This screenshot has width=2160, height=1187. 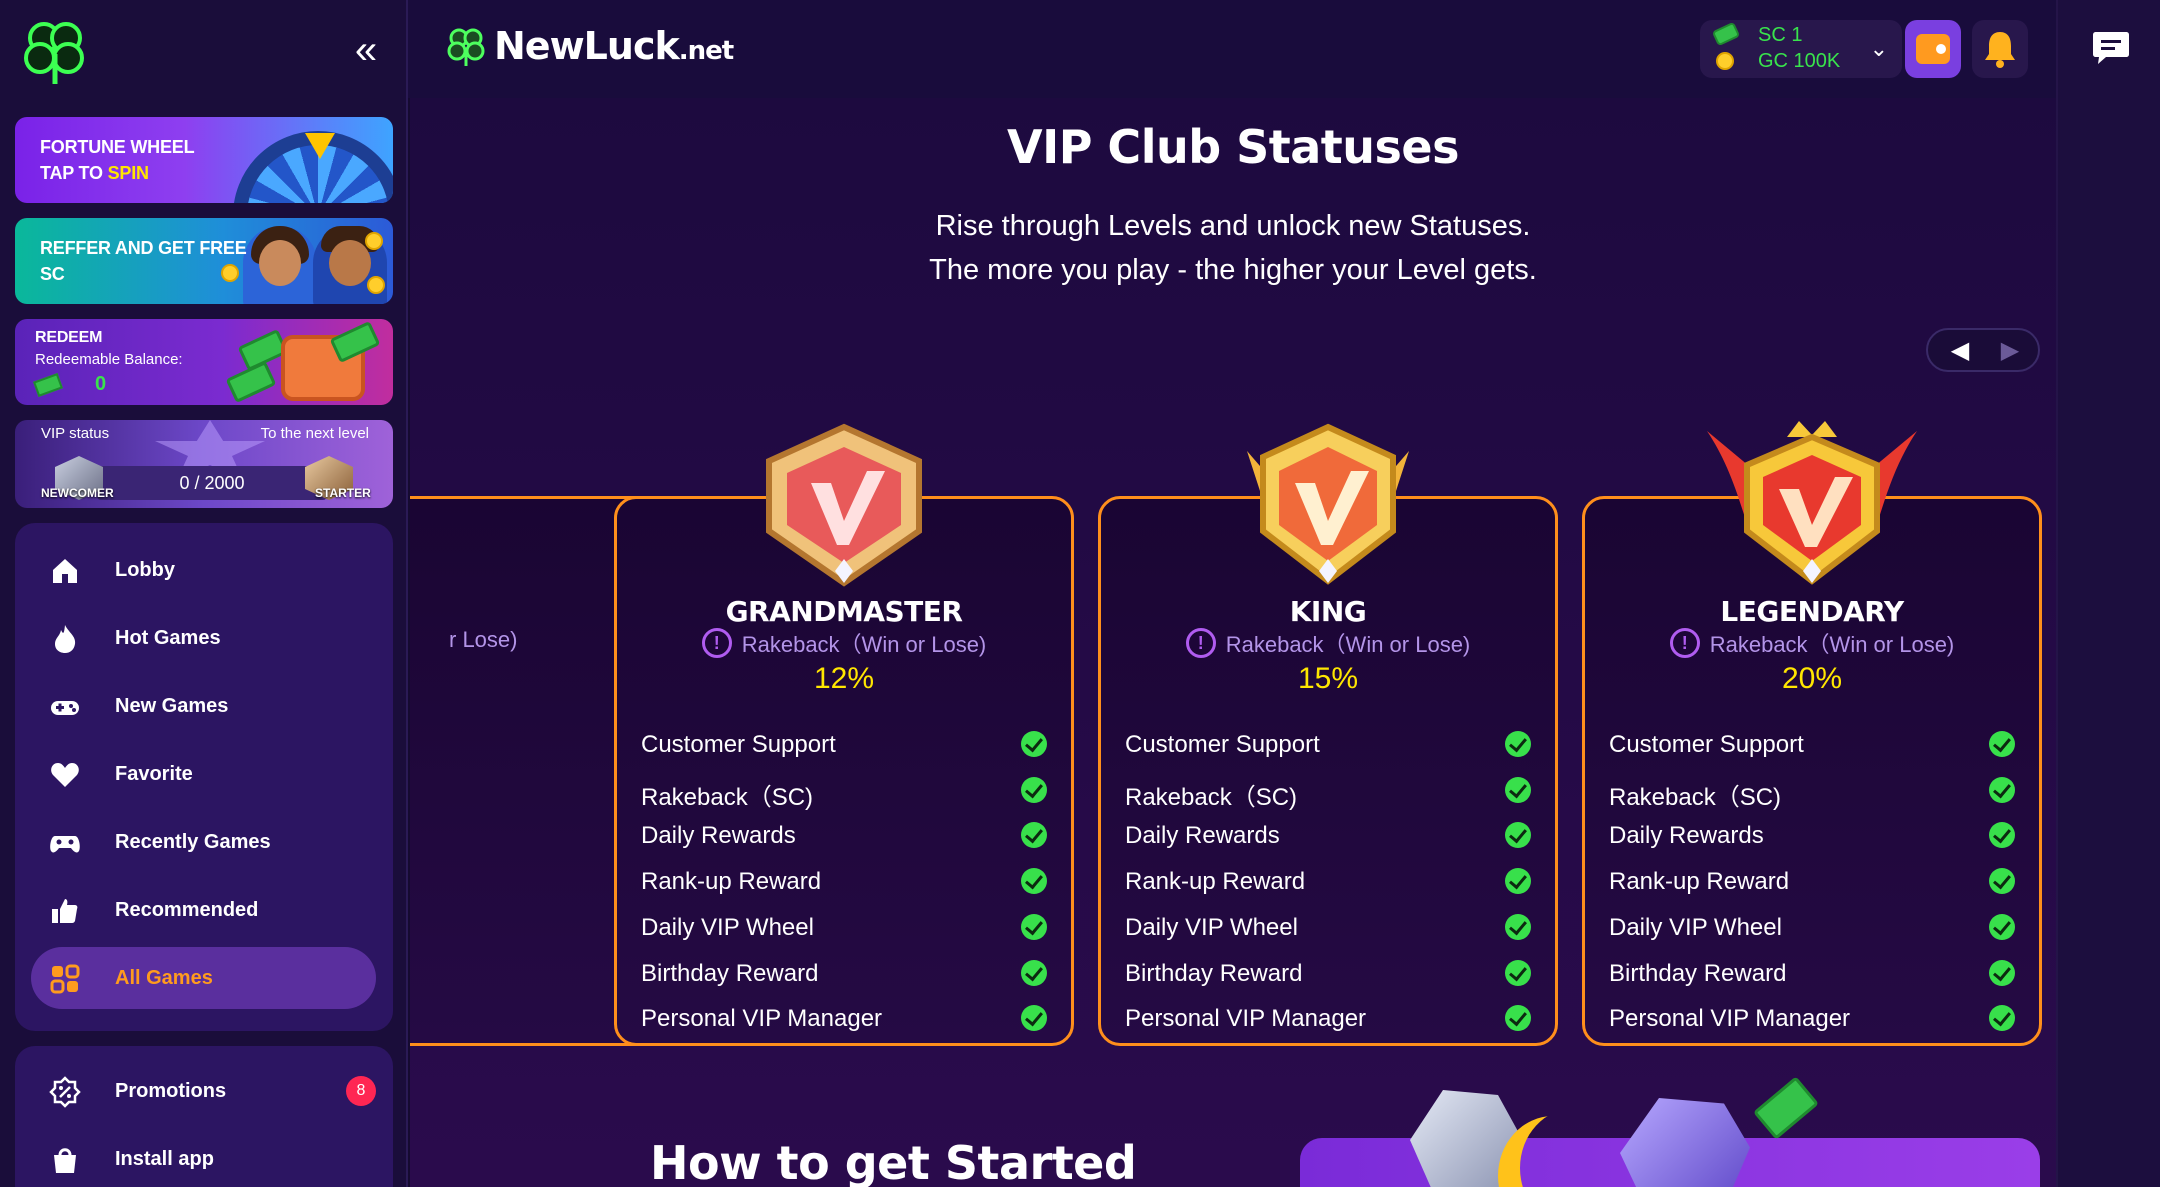 What do you see at coordinates (204, 362) in the screenshot?
I see `redeem-banner: REDEEM Redeemable Balance: 0` at bounding box center [204, 362].